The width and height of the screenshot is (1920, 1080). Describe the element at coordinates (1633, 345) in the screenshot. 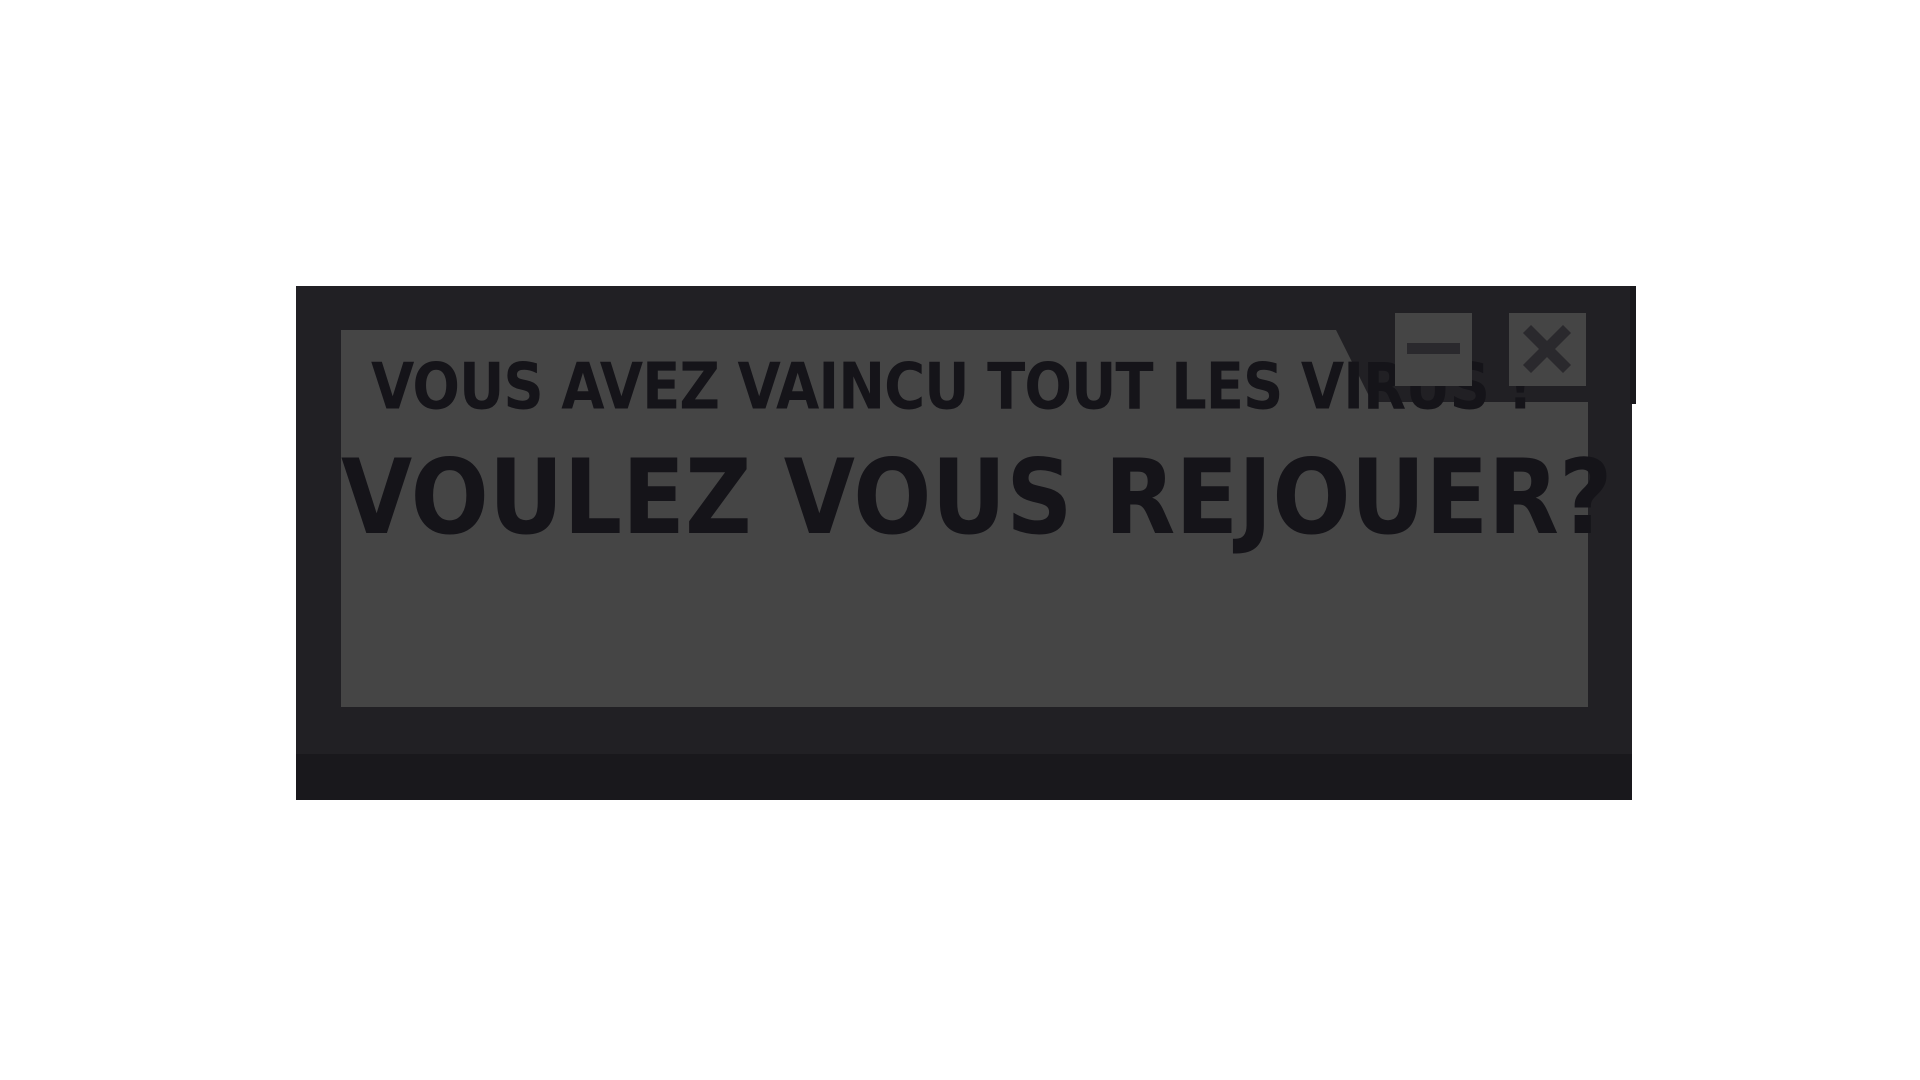

I see `dialog-edge-shadow` at that location.